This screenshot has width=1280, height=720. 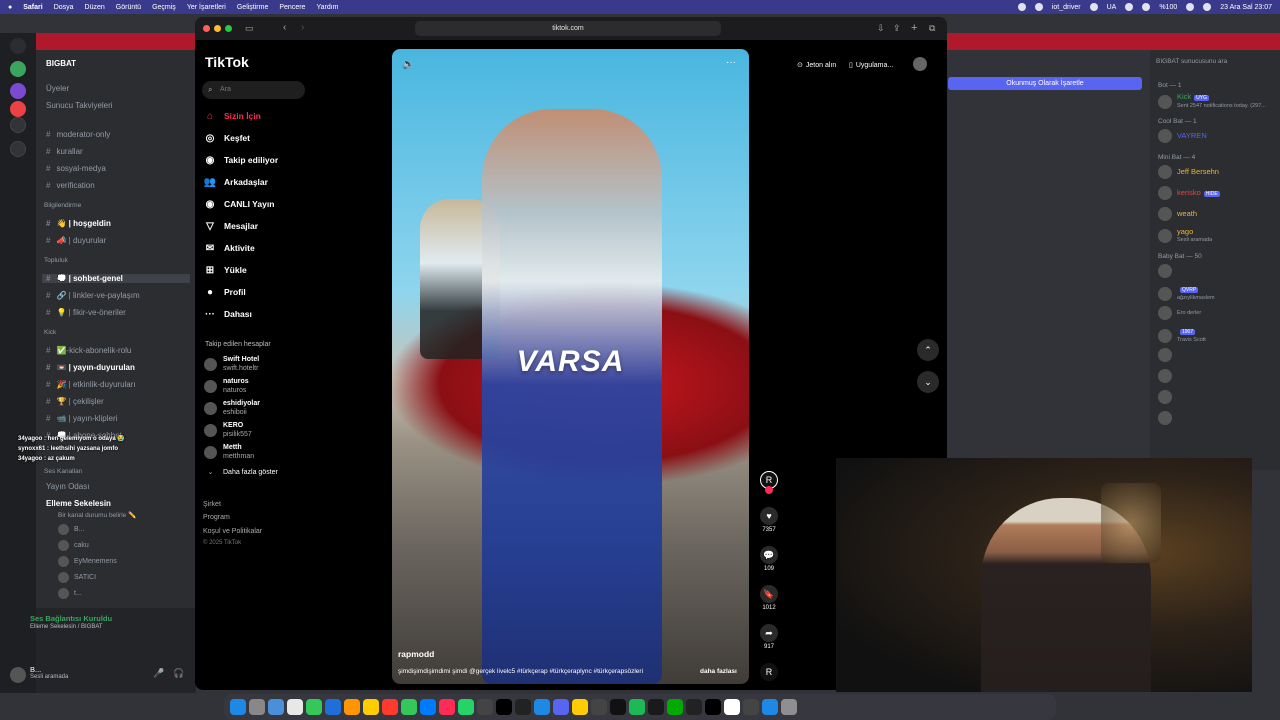 I want to click on search-input: Ara, so click(x=253, y=90).